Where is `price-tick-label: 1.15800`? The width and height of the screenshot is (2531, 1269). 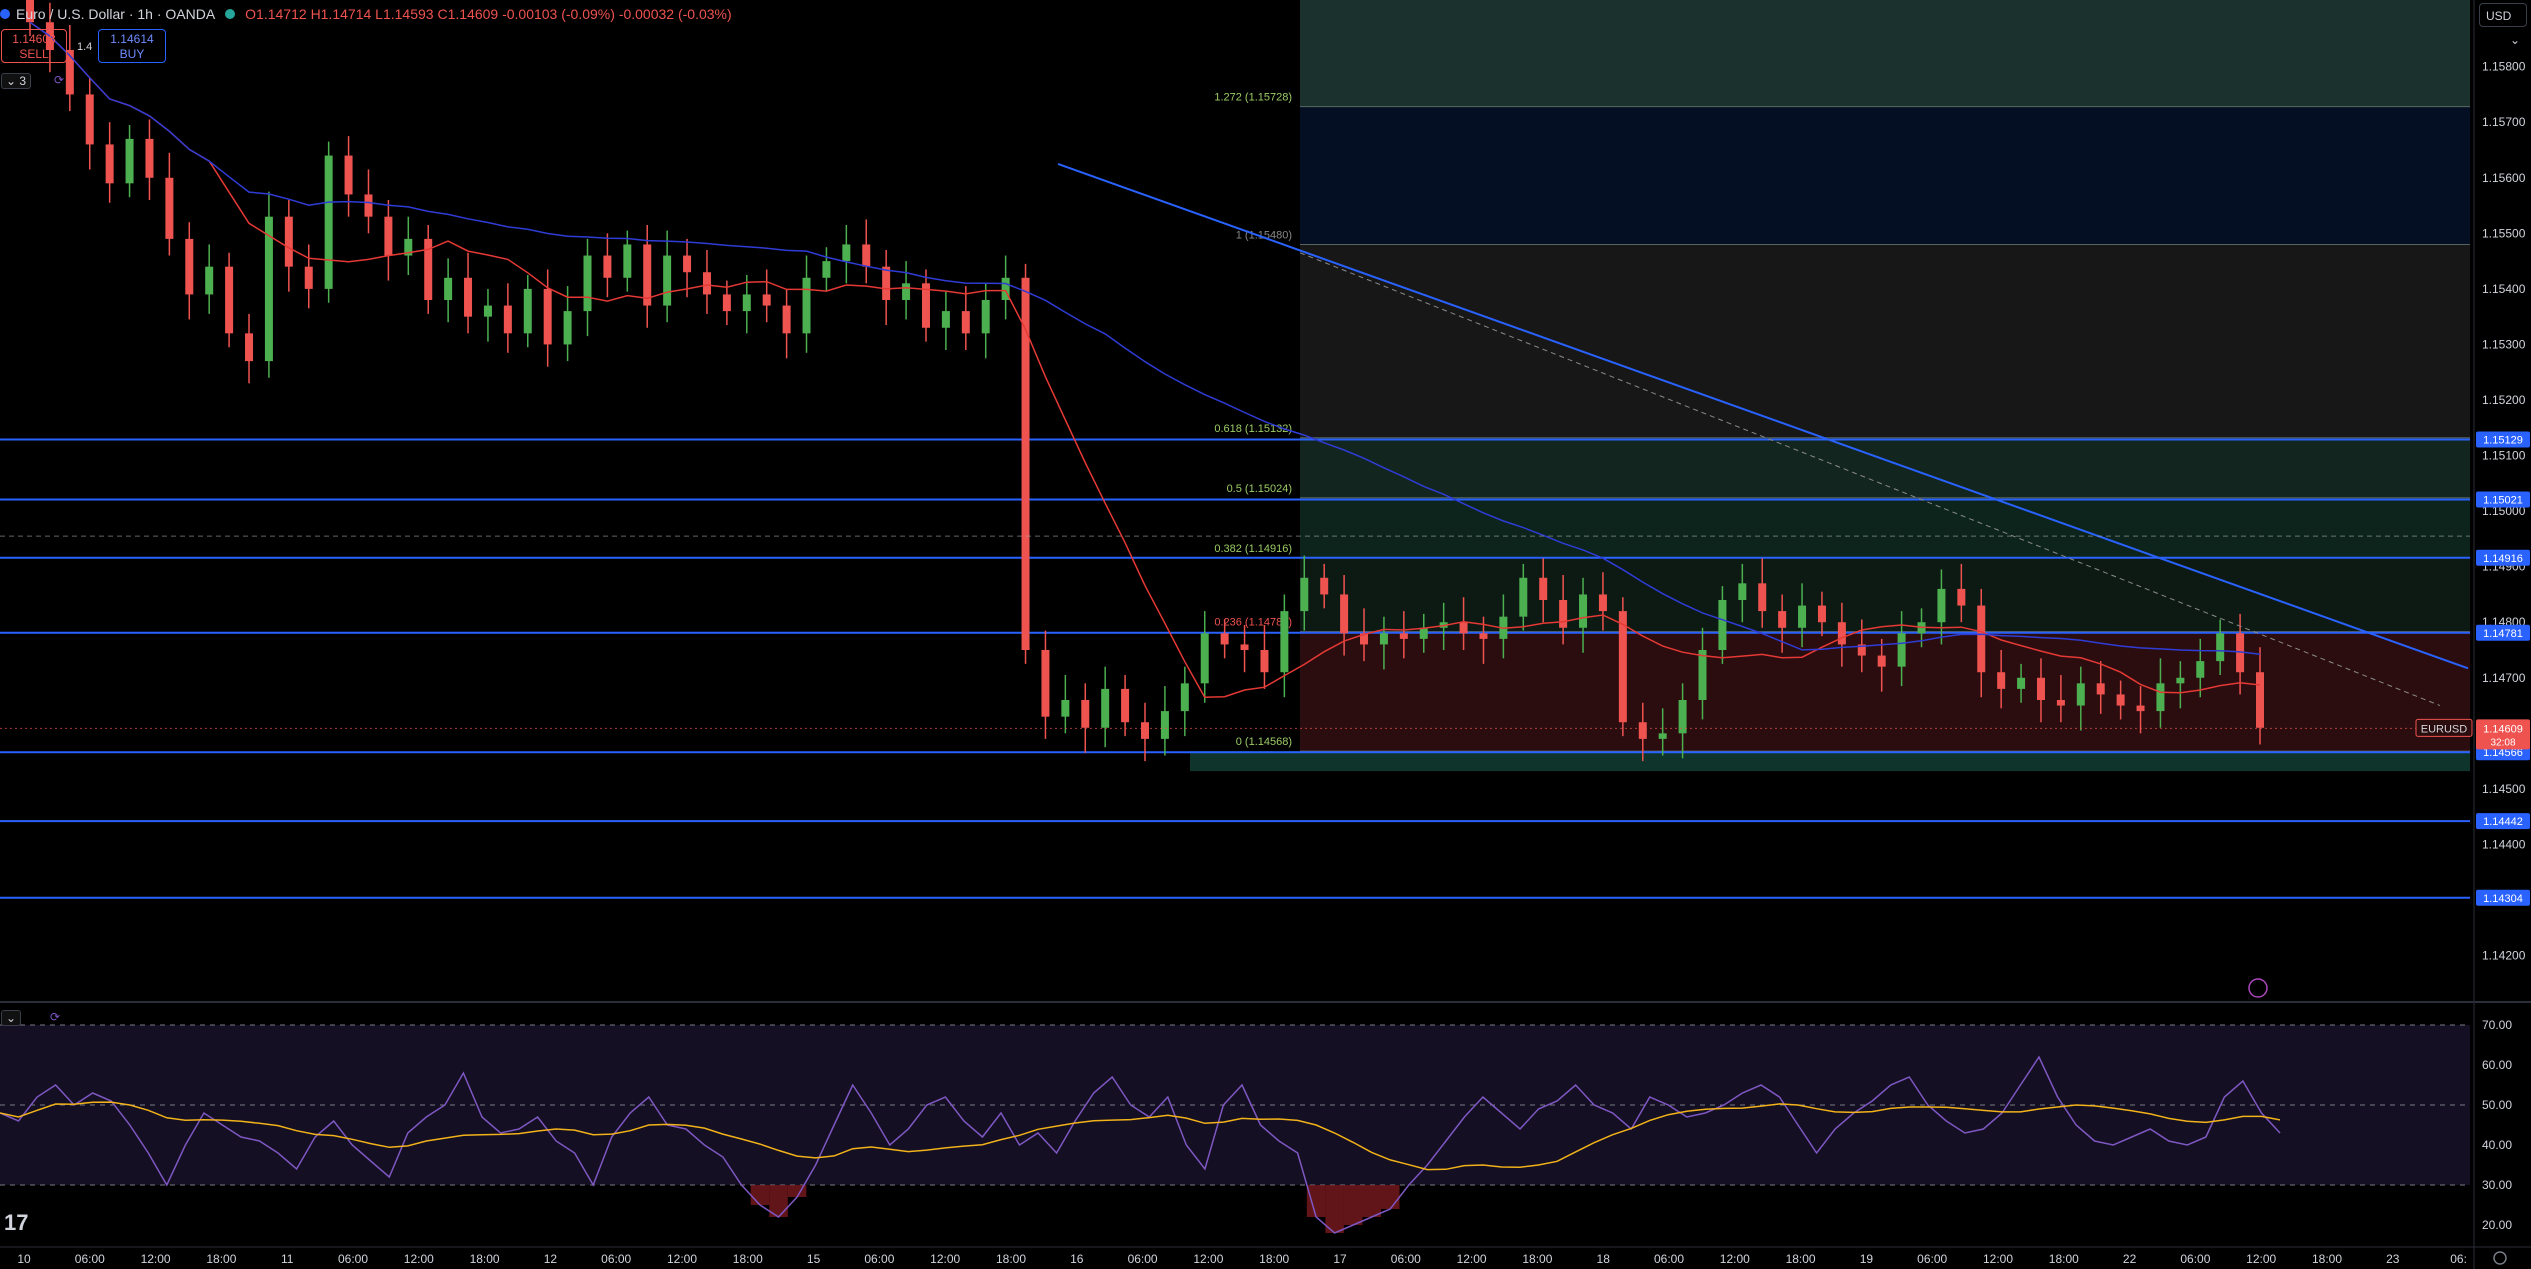 price-tick-label: 1.15800 is located at coordinates (2504, 67).